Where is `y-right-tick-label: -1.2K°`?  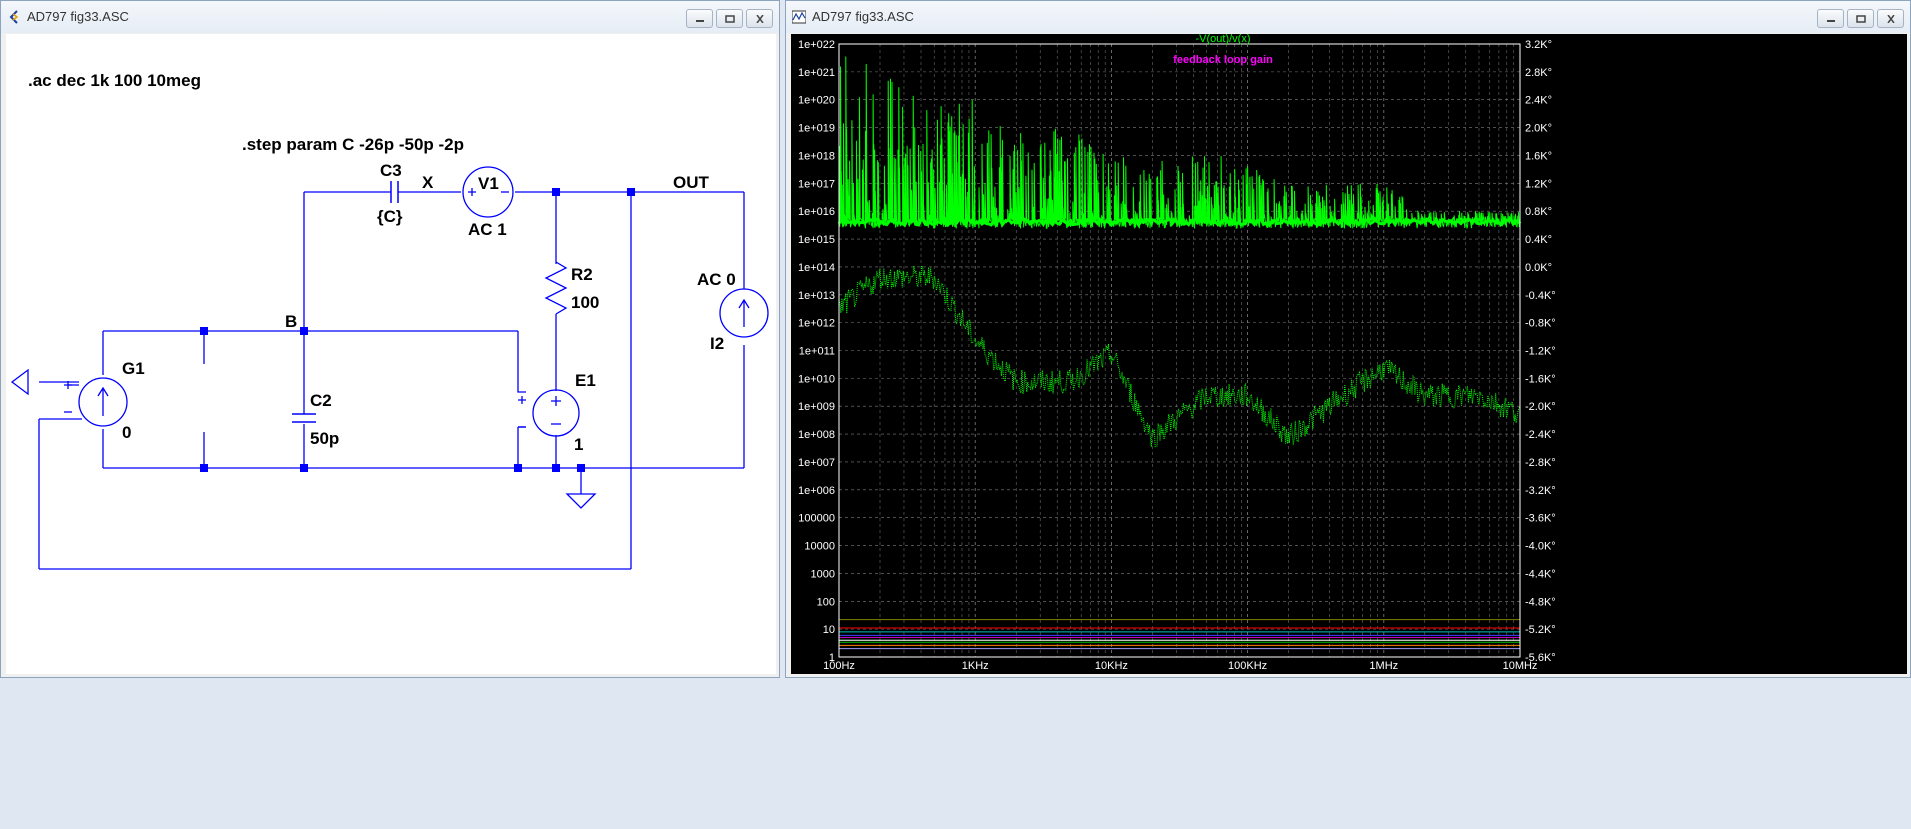
y-right-tick-label: -1.2K° is located at coordinates (1540, 352).